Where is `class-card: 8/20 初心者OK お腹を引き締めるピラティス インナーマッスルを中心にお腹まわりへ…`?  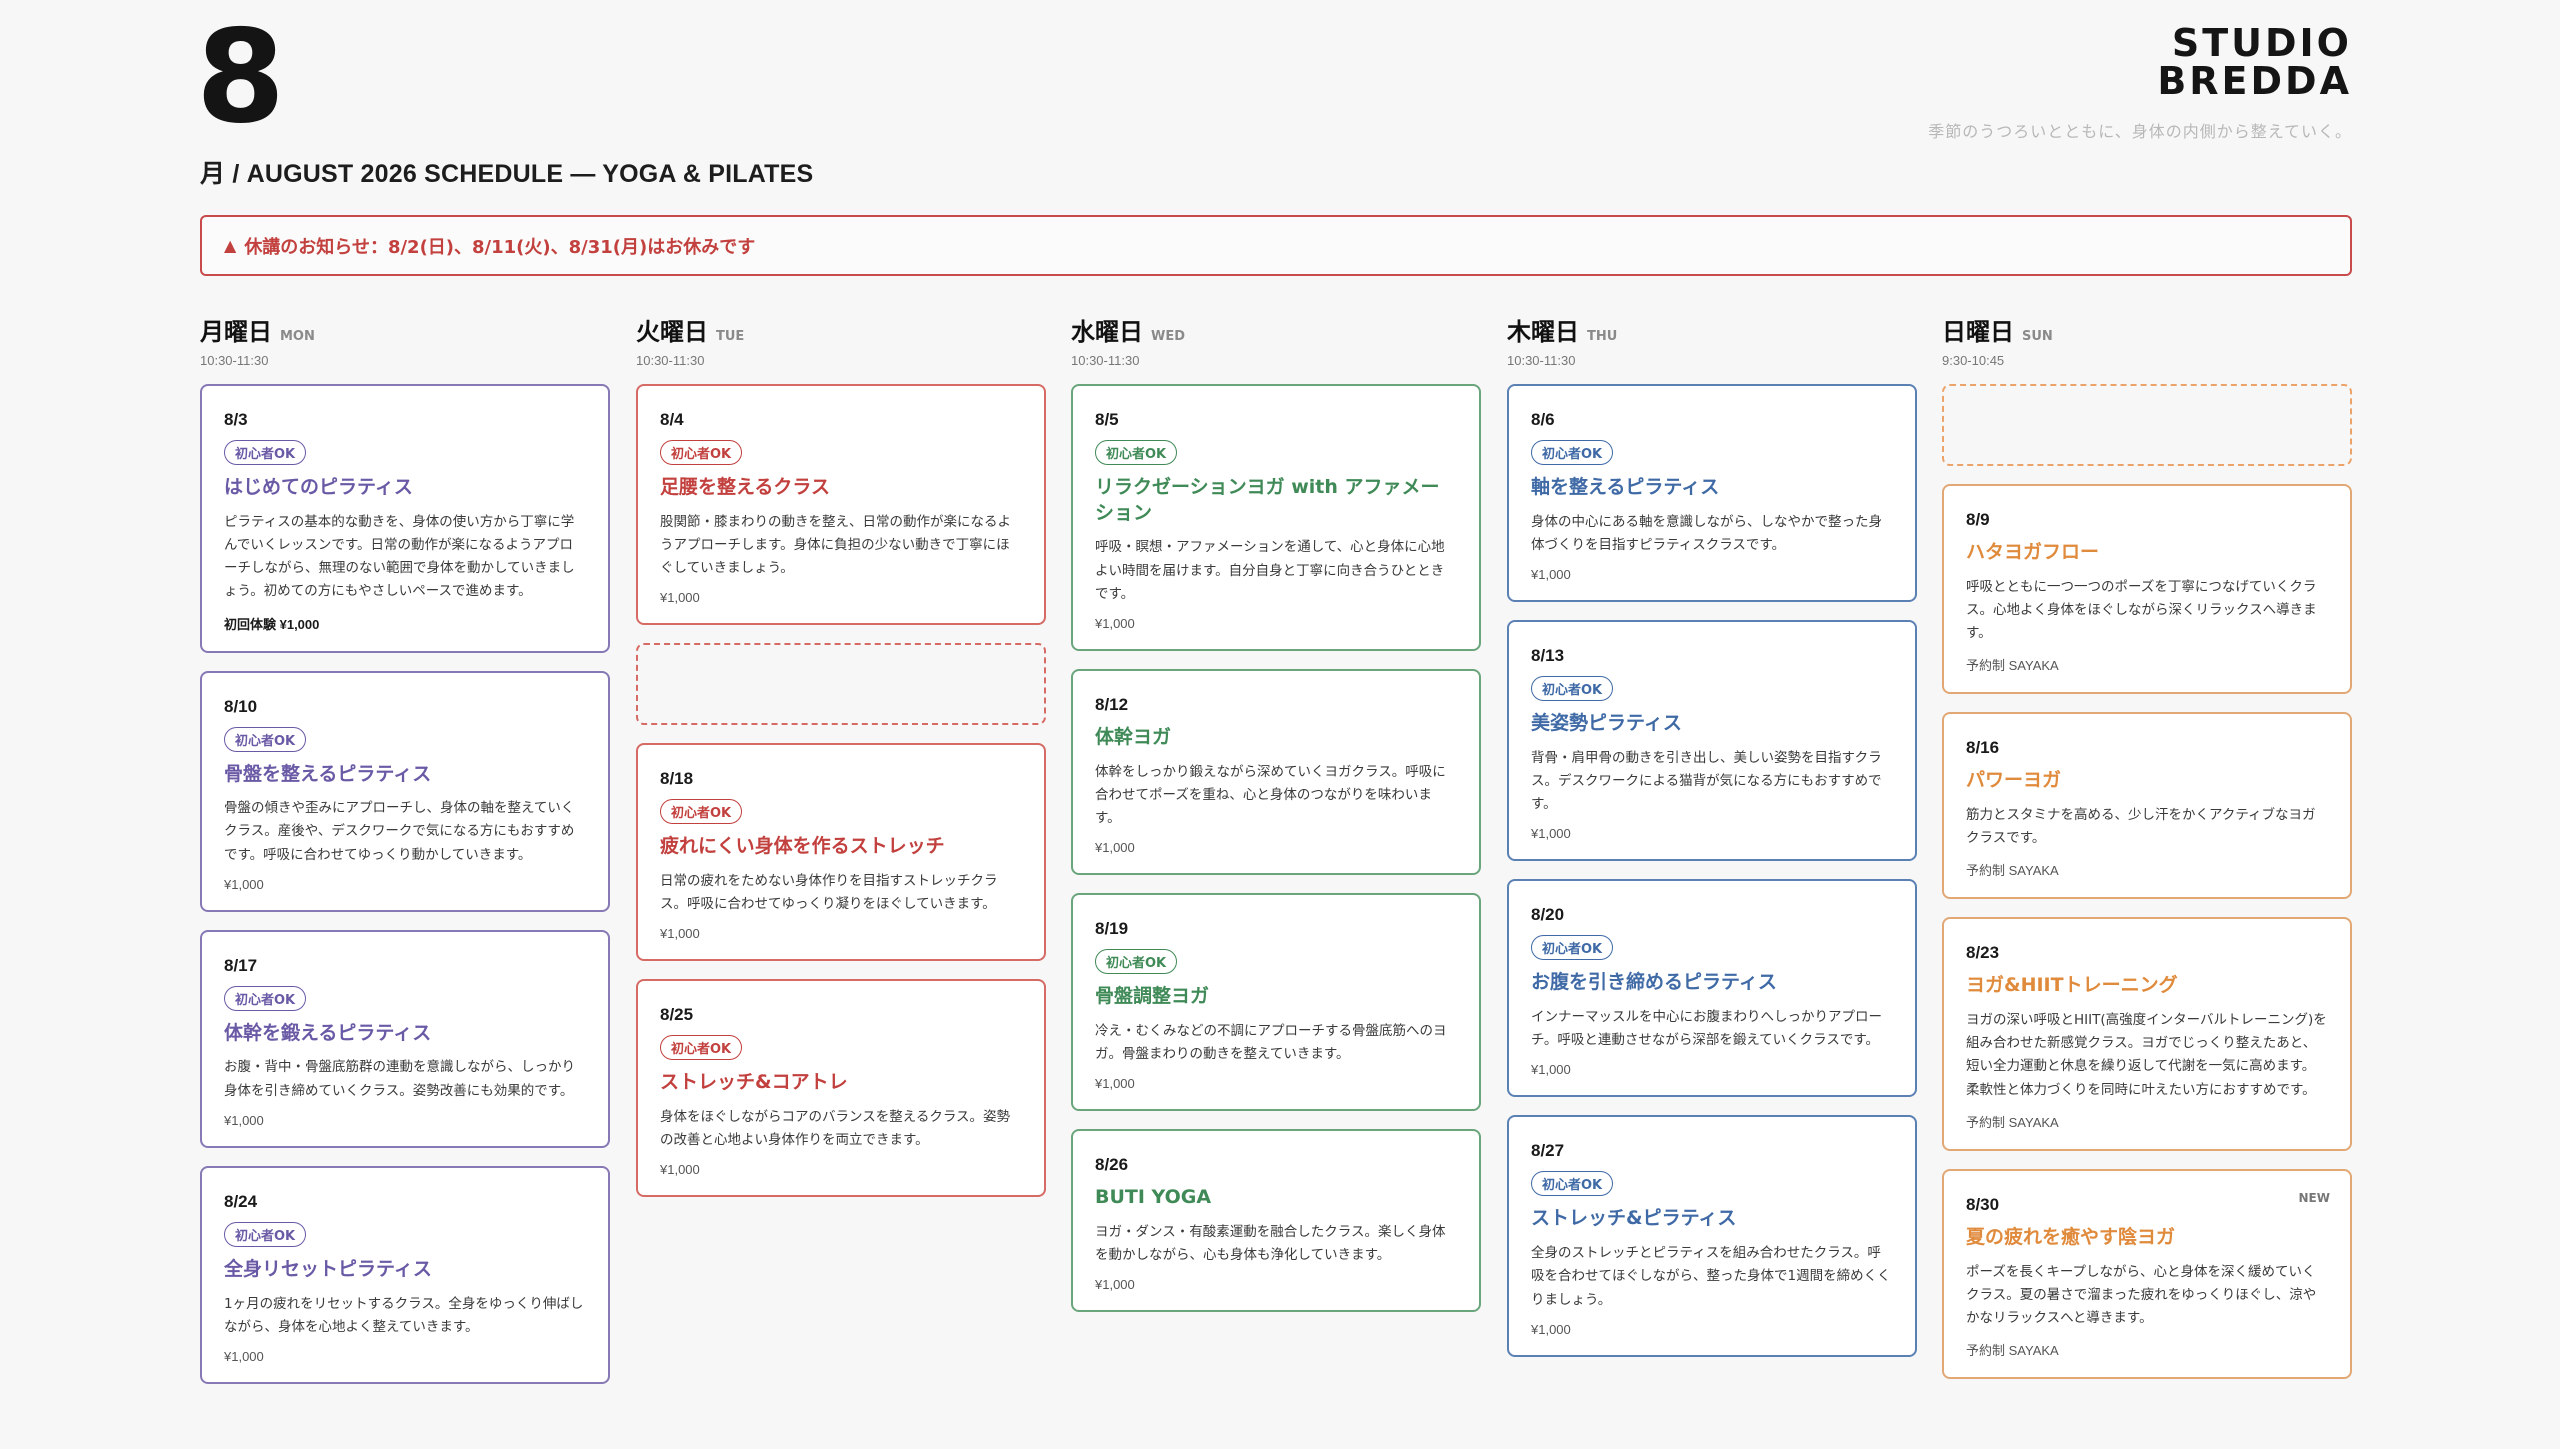
class-card: 8/20 初心者OK お腹を引き締めるピラティス インナーマッスルを中心にお腹まわりへ… is located at coordinates (1712, 988).